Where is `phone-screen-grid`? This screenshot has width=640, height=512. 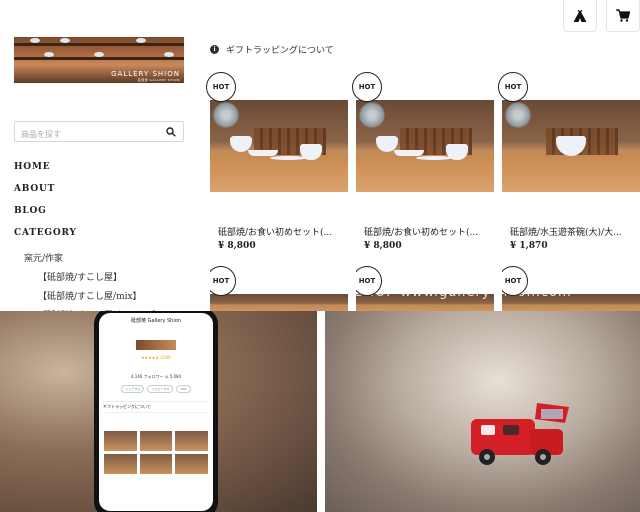 phone-screen-grid is located at coordinates (156, 452).